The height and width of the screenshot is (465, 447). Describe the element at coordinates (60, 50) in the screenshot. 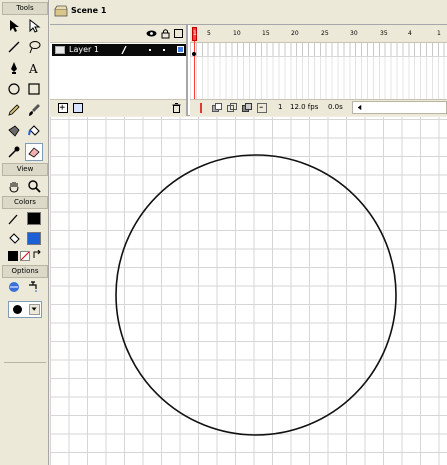

I see `layer-page-icon` at that location.